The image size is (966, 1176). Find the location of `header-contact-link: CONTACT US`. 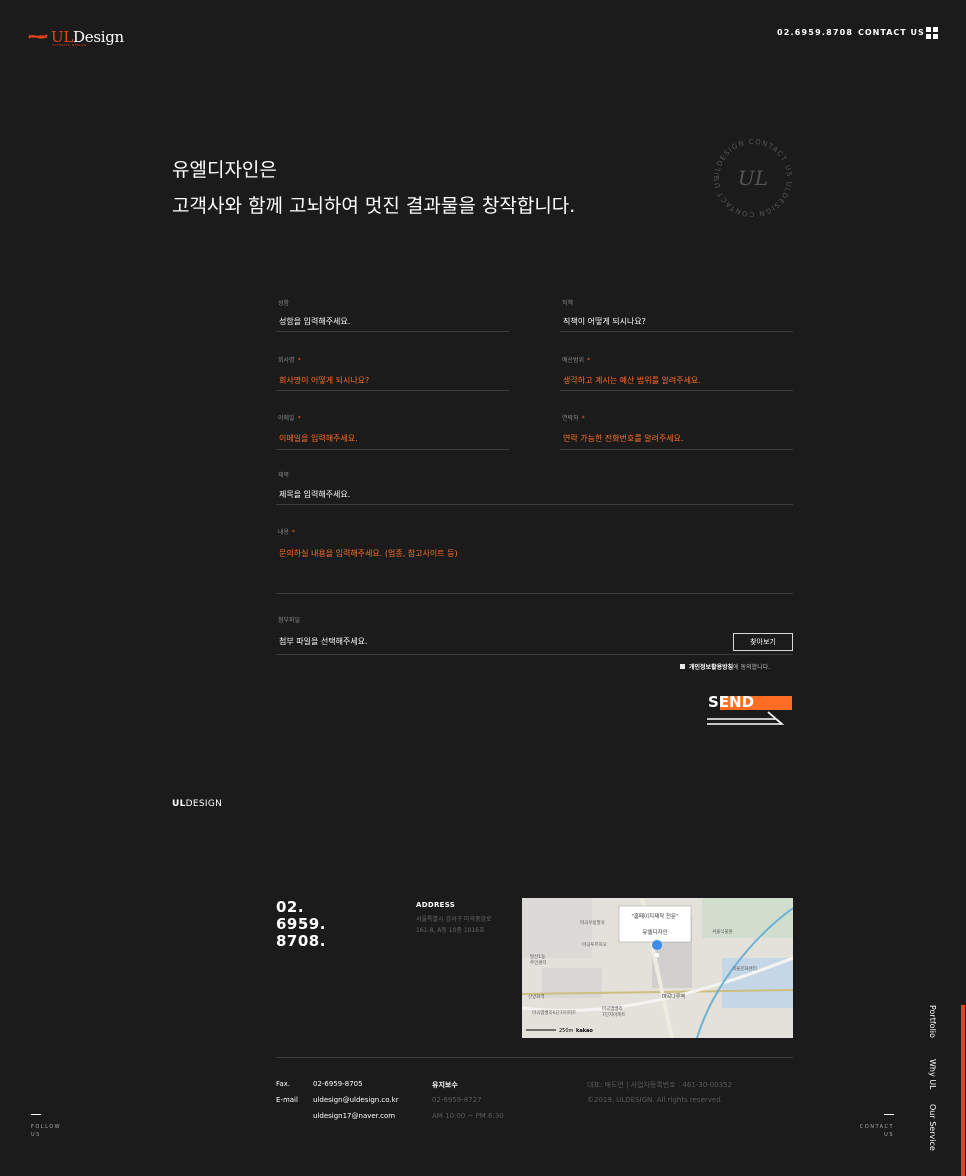

header-contact-link: CONTACT US is located at coordinates (891, 32).